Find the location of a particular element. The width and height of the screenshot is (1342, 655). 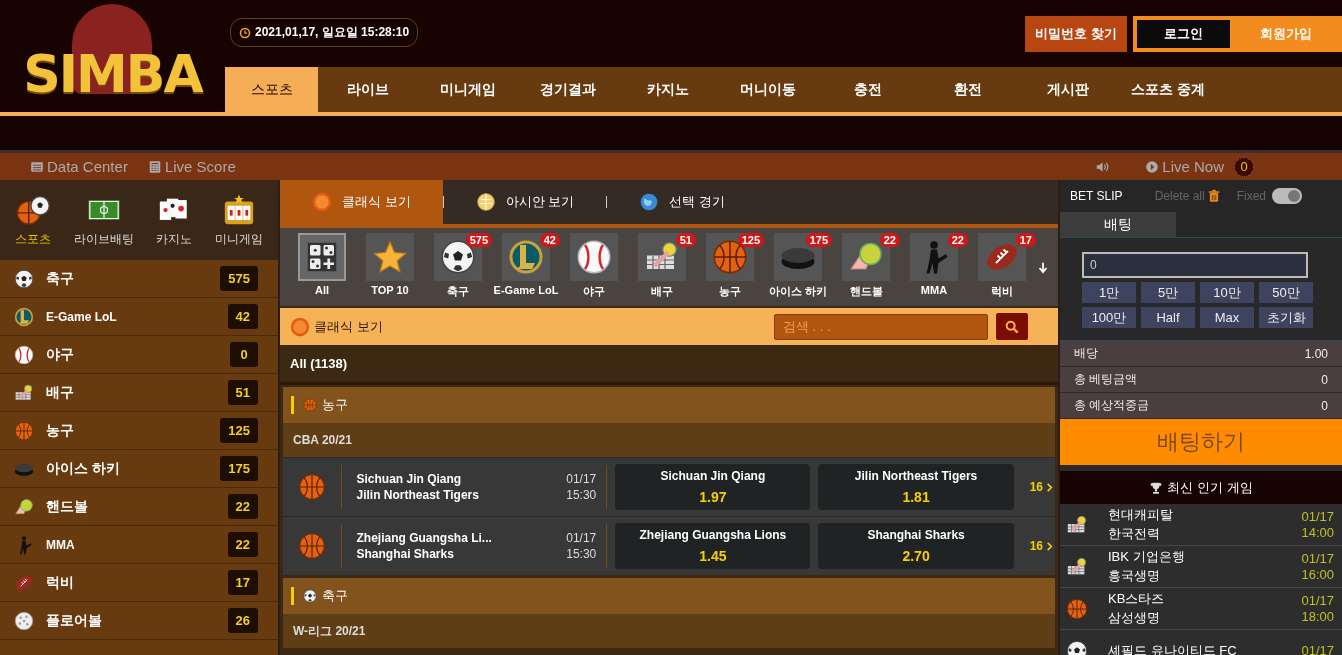

sport-filter: 42 E-Game LoL is located at coordinates (526, 264).